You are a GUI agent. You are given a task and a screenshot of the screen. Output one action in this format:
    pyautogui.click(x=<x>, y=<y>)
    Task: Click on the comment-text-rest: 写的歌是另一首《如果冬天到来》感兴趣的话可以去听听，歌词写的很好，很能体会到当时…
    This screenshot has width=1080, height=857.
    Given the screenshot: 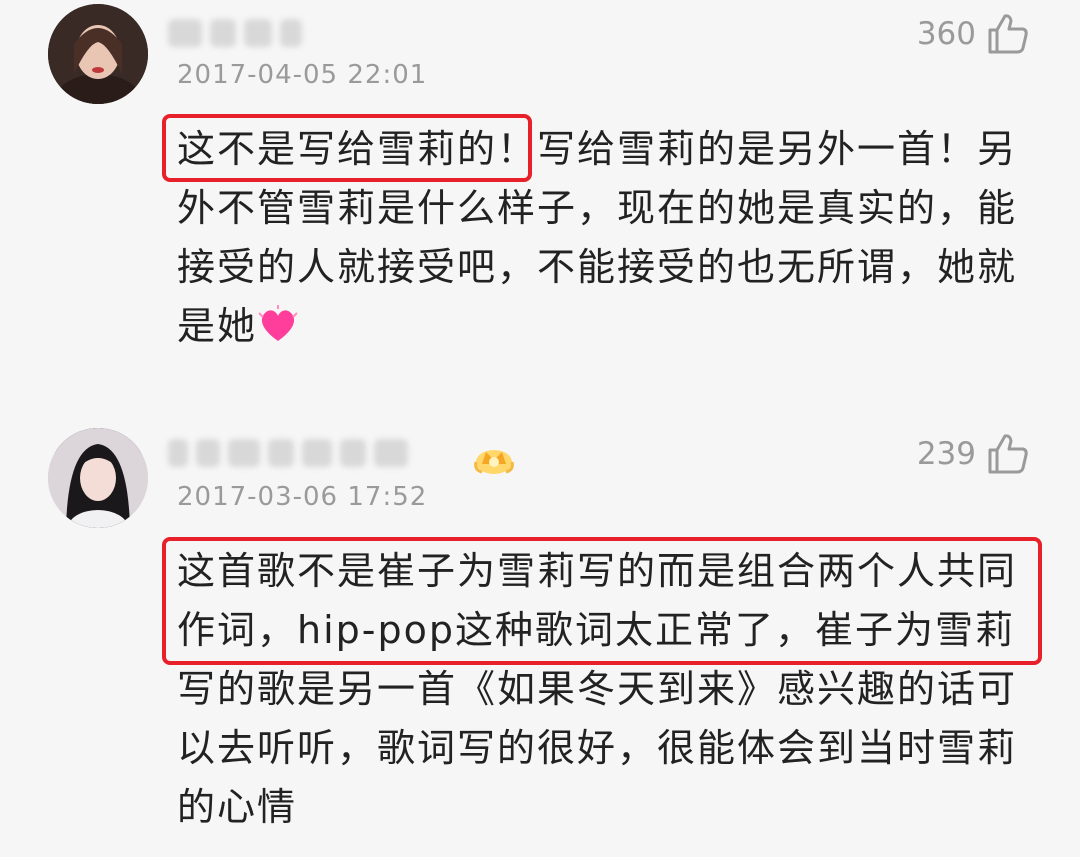 What is the action you would take?
    pyautogui.click(x=597, y=748)
    